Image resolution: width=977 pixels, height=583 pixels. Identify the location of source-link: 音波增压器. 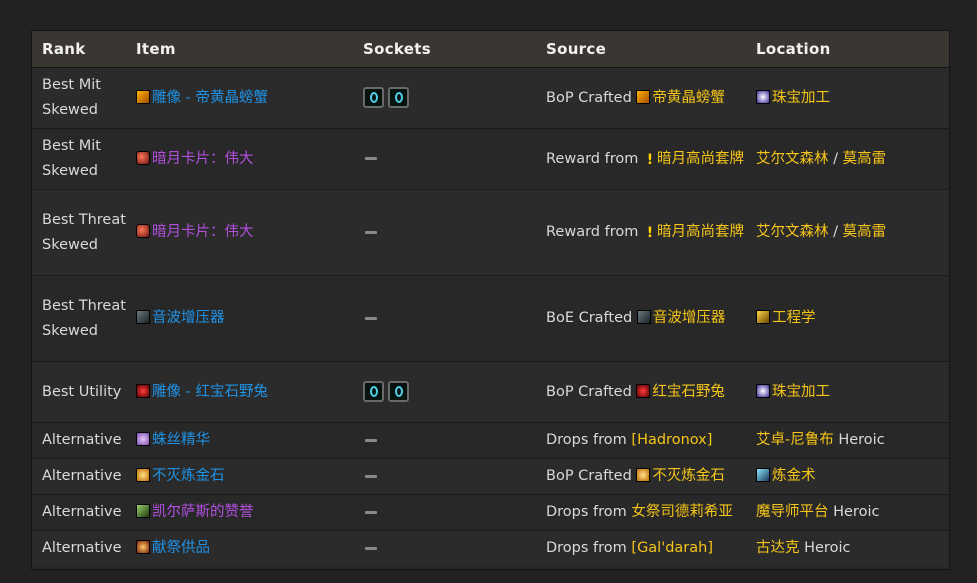
(689, 318).